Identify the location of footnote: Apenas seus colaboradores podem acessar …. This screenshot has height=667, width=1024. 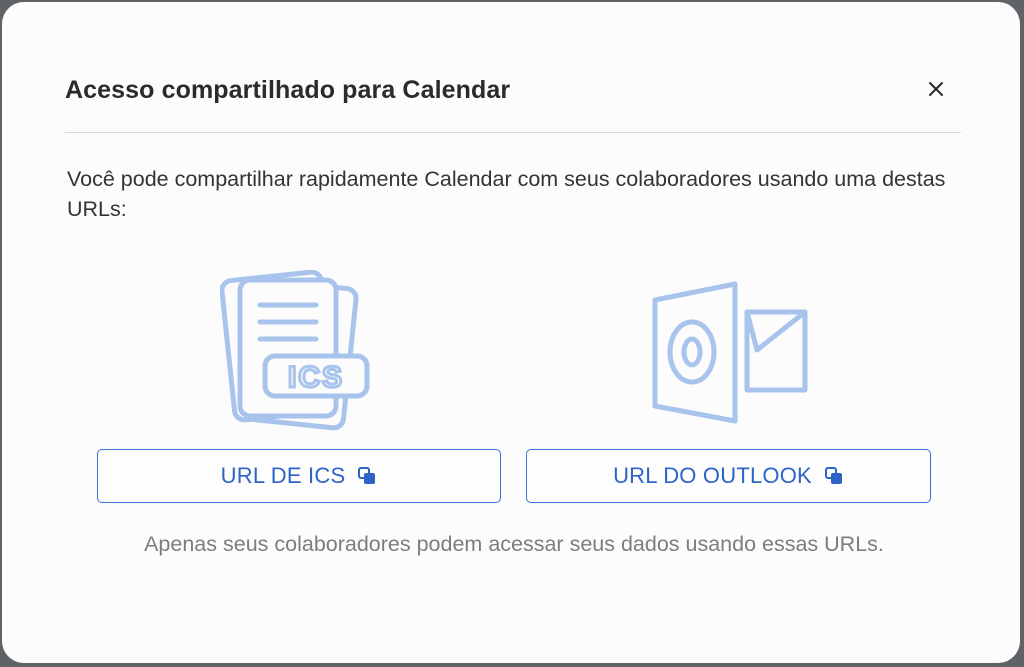
(514, 544).